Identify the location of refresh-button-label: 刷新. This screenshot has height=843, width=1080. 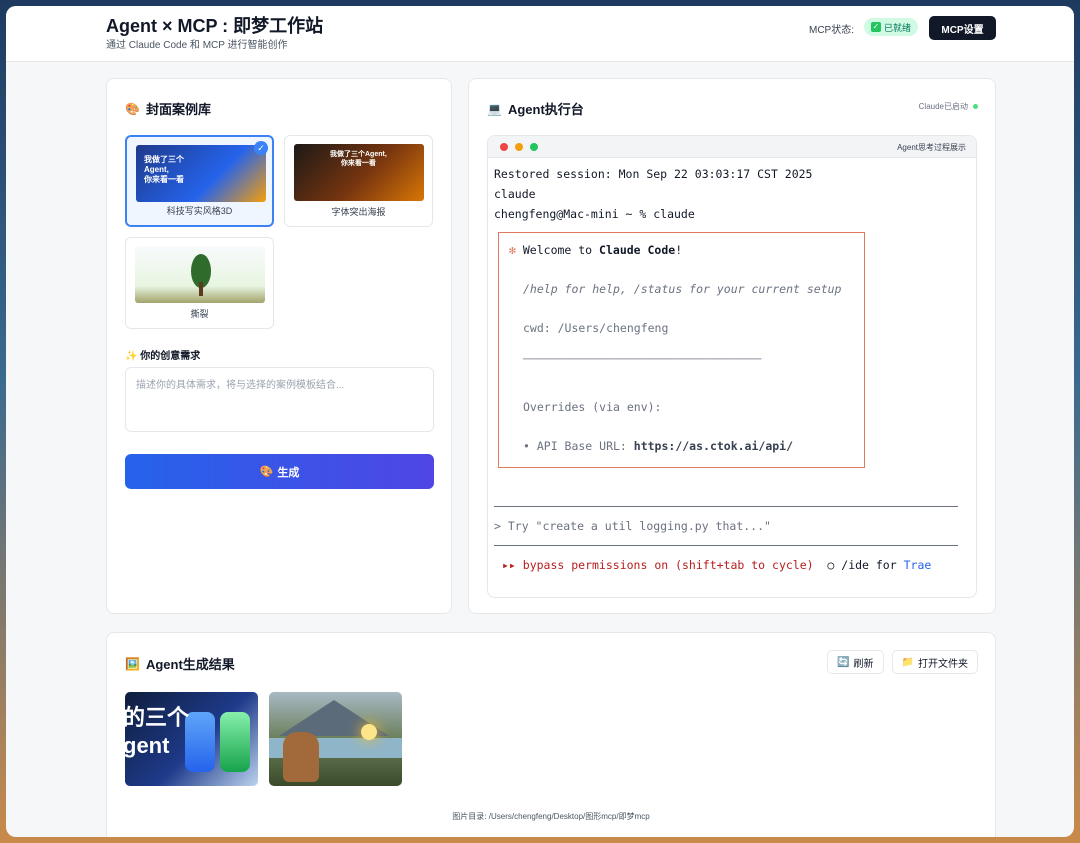
(863, 664).